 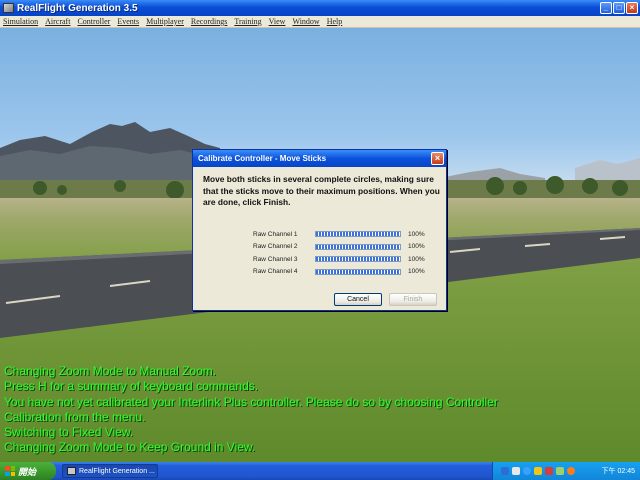 What do you see at coordinates (571, 471) in the screenshot?
I see `app-tray-icon` at bounding box center [571, 471].